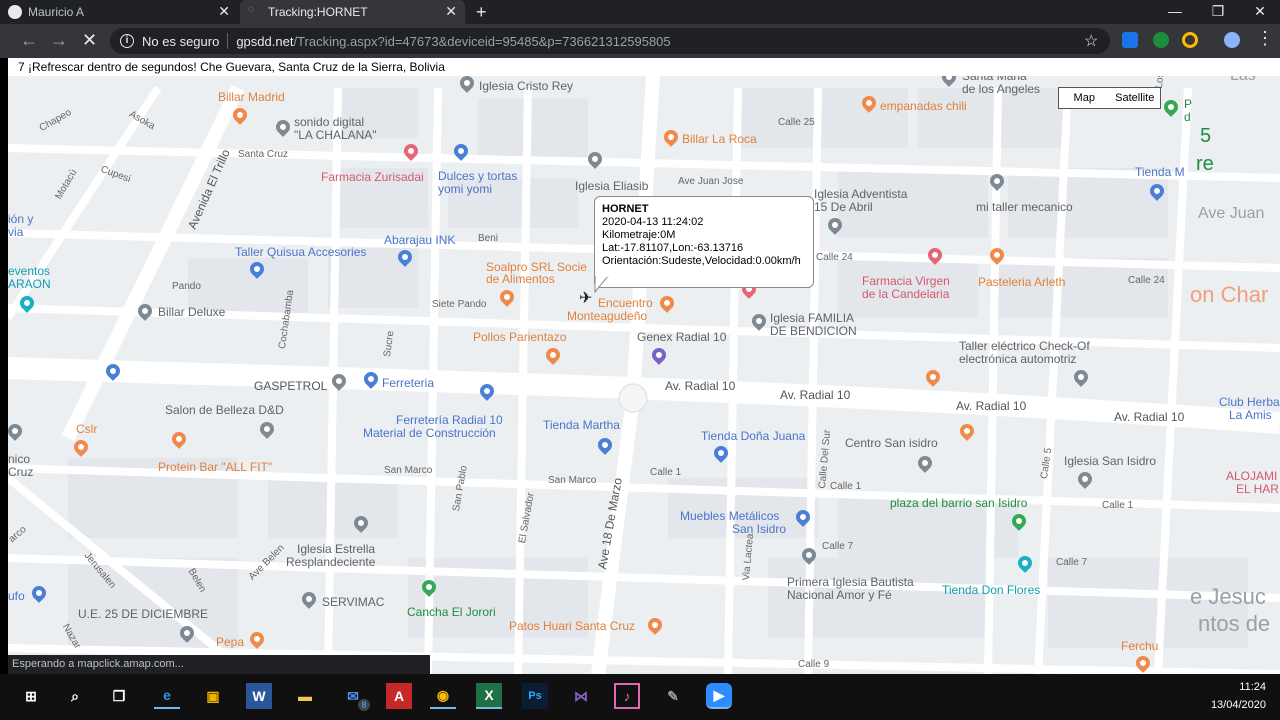 The image size is (1280, 720). I want to click on map-type-map-button: Map, so click(1084, 98).